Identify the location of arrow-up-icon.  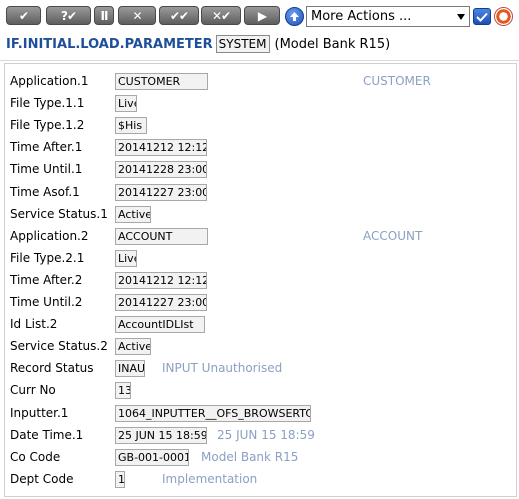
(294, 16).